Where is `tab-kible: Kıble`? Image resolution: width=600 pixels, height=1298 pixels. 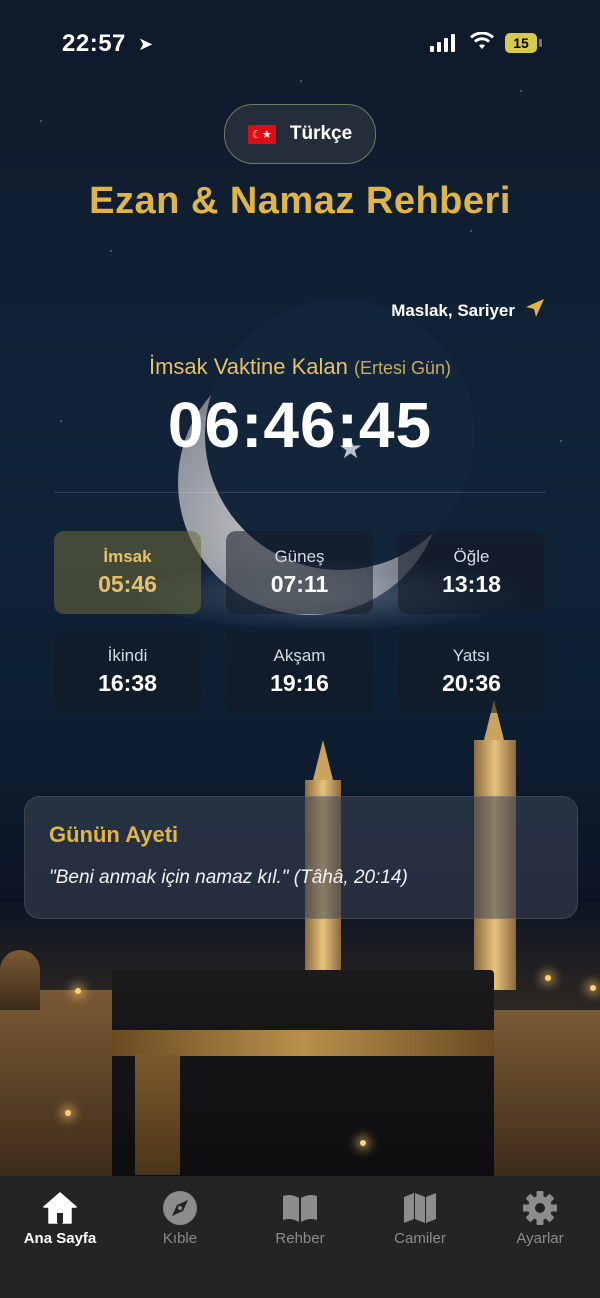
tab-kible: Kıble is located at coordinates (180, 1237).